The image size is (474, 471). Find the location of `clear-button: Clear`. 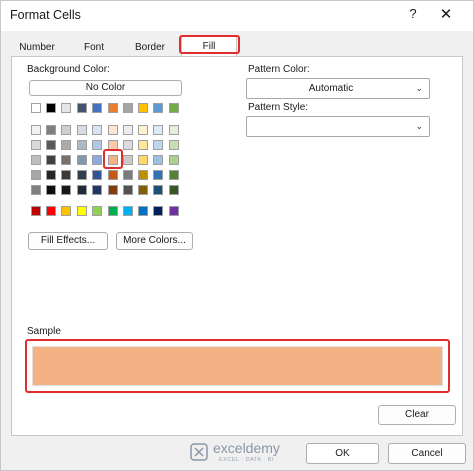

clear-button: Clear is located at coordinates (417, 415).